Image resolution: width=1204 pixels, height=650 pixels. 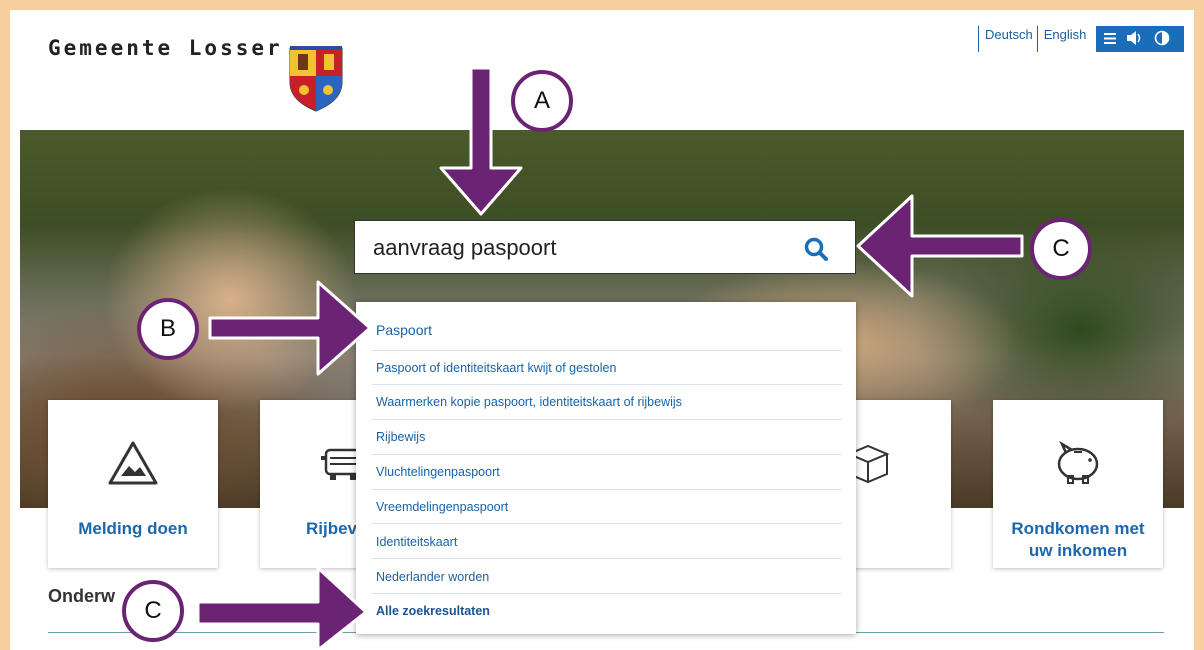 What do you see at coordinates (609, 577) in the screenshot?
I see `suggestion-item: Nederlander worden` at bounding box center [609, 577].